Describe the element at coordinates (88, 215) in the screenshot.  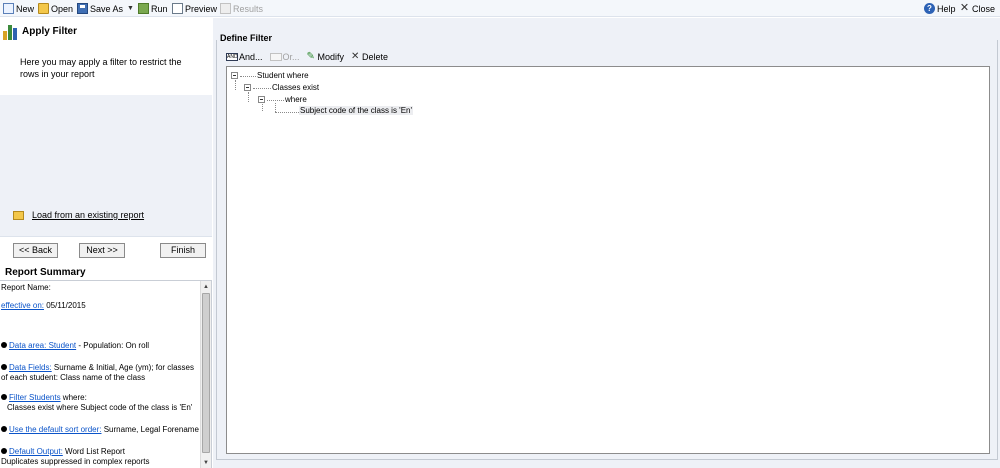
I see `load-existing-report-link: Load from an existing report` at that location.